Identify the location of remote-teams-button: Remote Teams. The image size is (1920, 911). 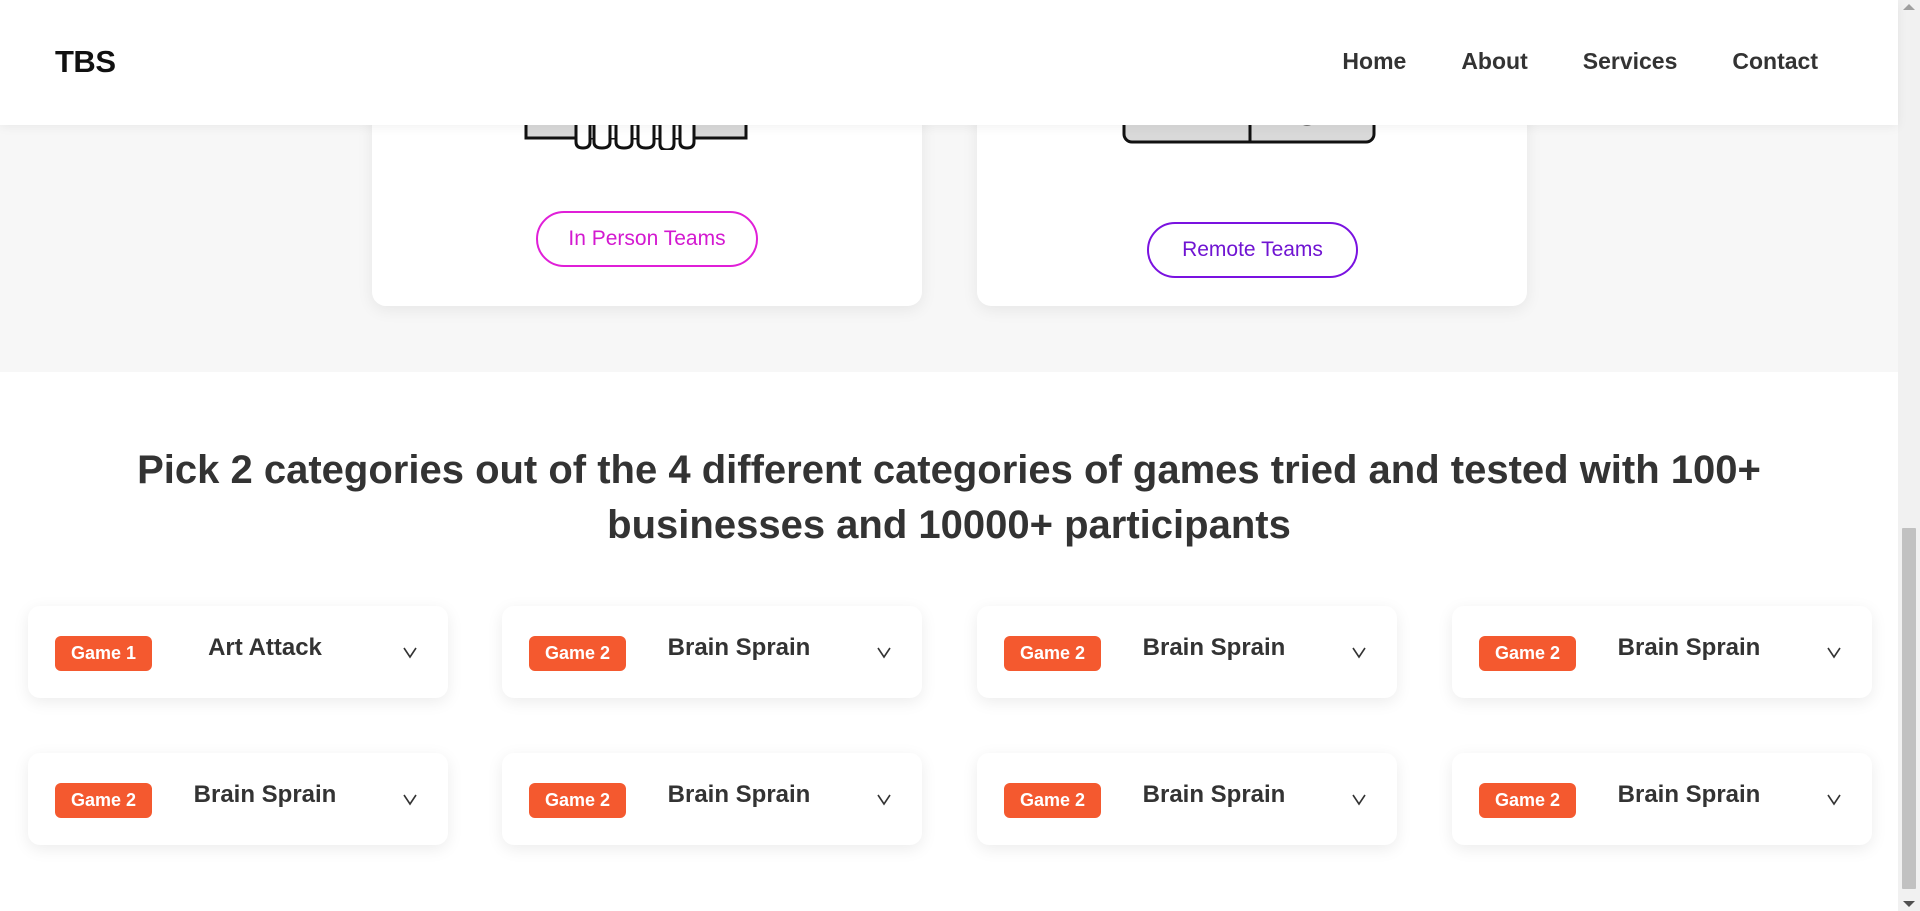
(1252, 250).